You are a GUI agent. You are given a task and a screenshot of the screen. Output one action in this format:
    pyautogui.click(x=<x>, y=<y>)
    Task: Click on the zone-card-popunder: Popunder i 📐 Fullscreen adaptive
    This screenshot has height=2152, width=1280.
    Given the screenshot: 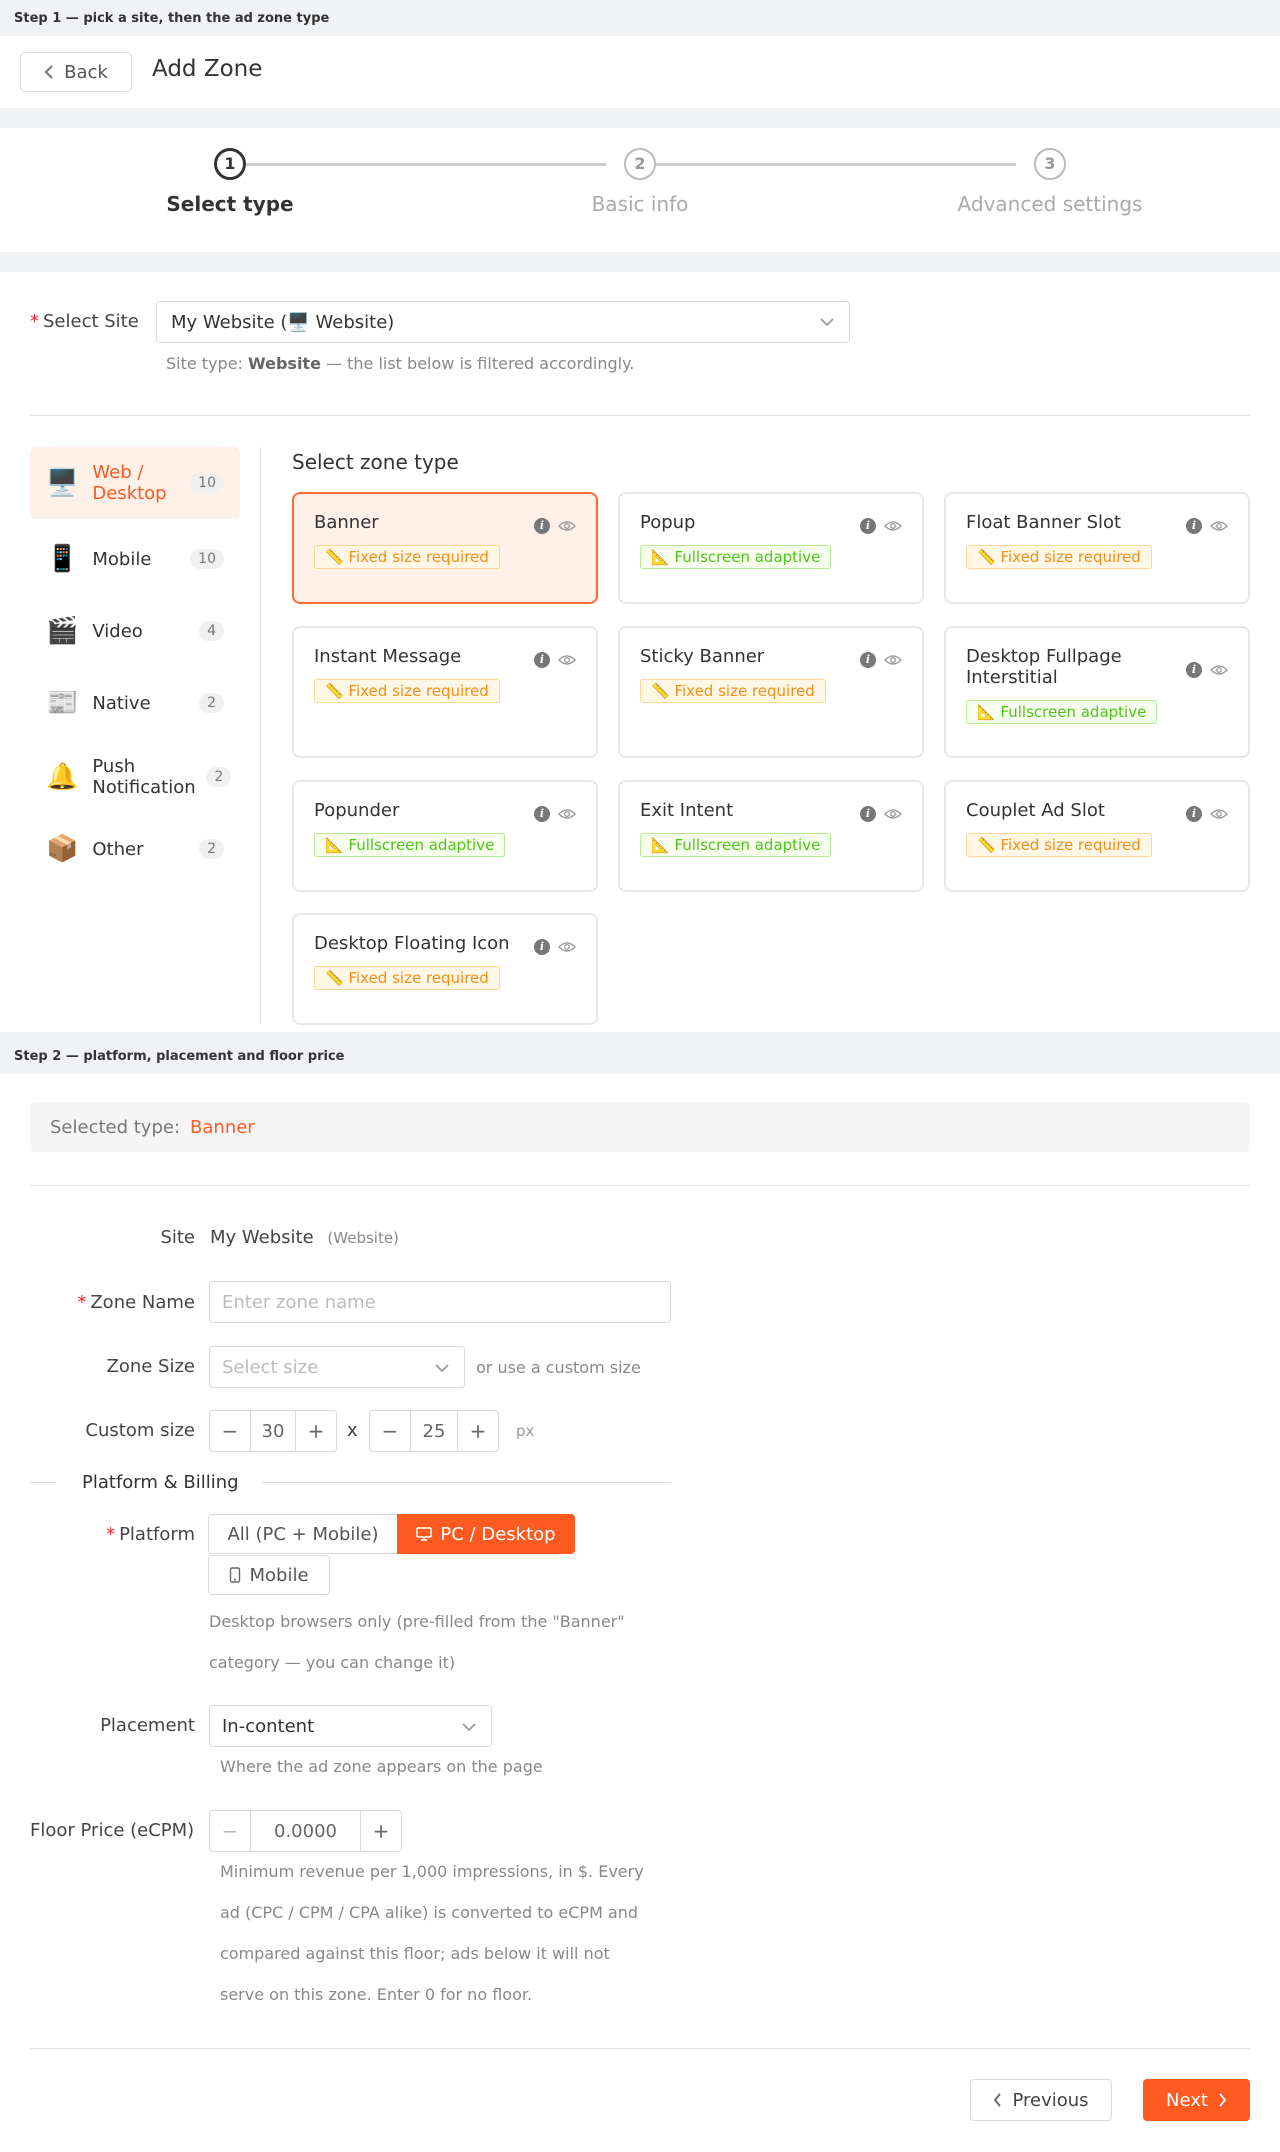 What is the action you would take?
    pyautogui.click(x=445, y=836)
    